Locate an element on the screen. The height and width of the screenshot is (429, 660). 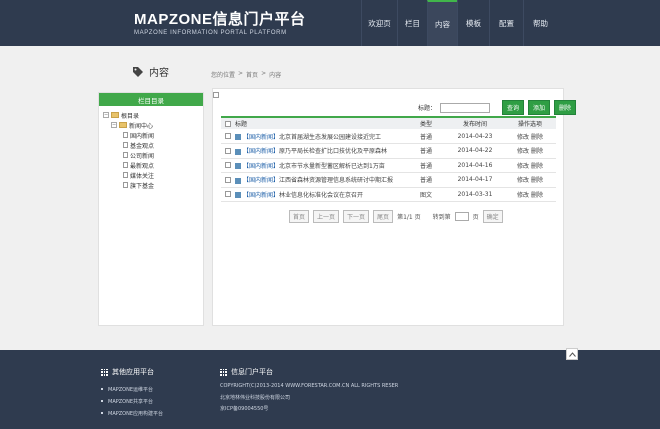
page-status: 第1/1 页 is located at coordinates (409, 217).